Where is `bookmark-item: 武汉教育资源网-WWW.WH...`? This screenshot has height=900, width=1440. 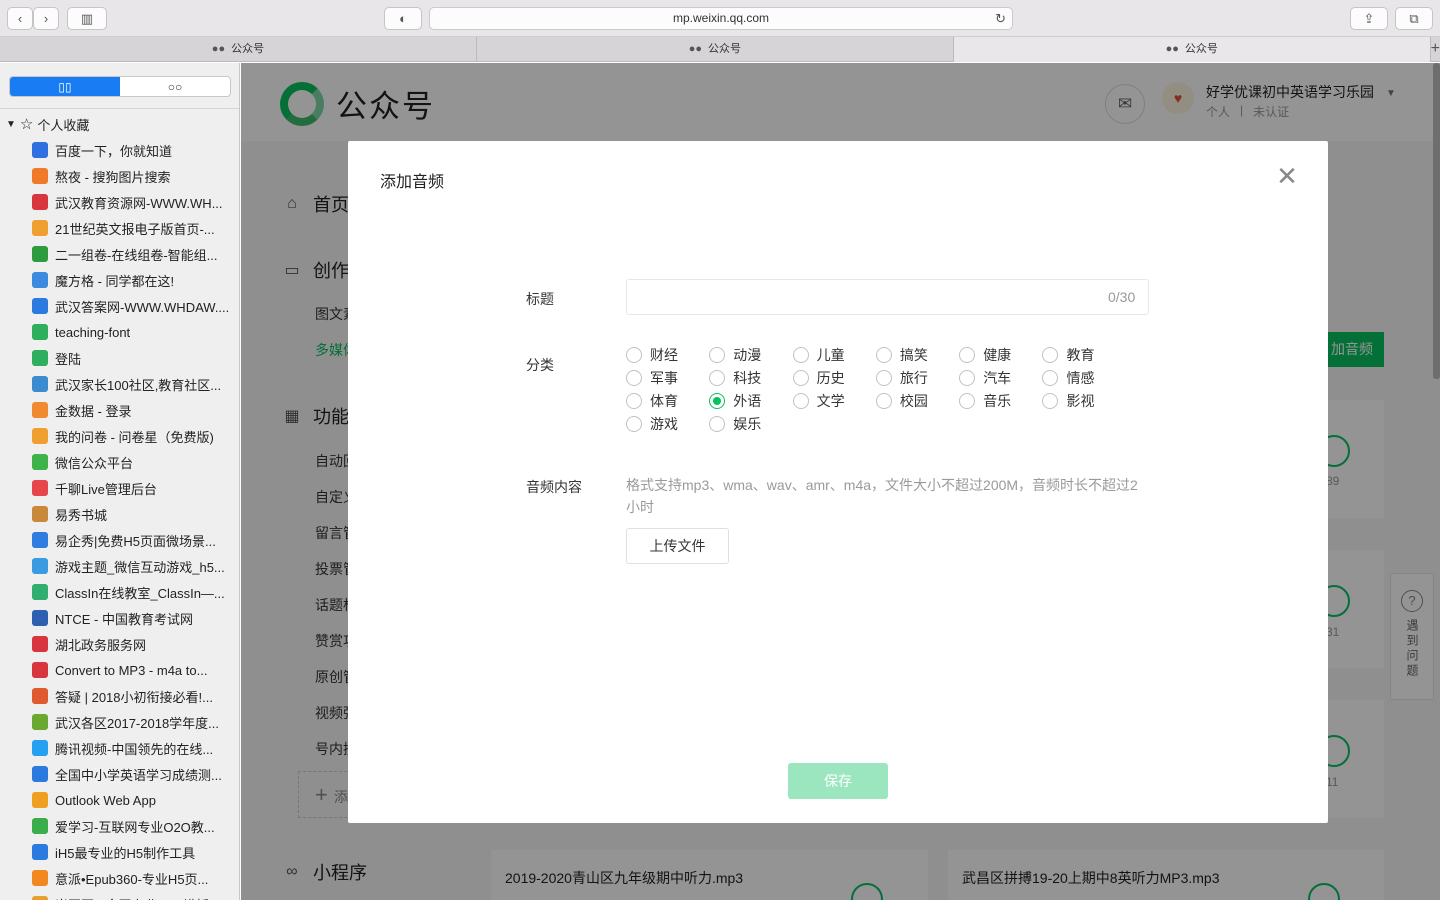 bookmark-item: 武汉教育资源网-WWW.WH... is located at coordinates (134, 202).